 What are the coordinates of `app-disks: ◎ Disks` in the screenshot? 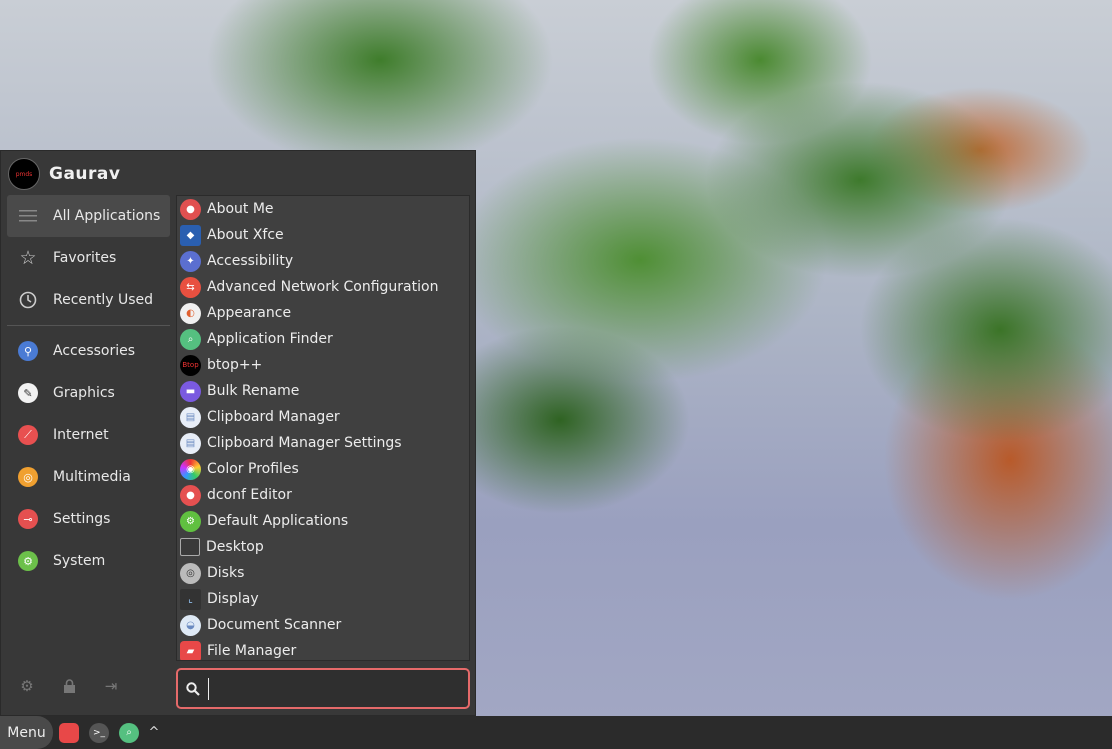 It's located at (323, 573).